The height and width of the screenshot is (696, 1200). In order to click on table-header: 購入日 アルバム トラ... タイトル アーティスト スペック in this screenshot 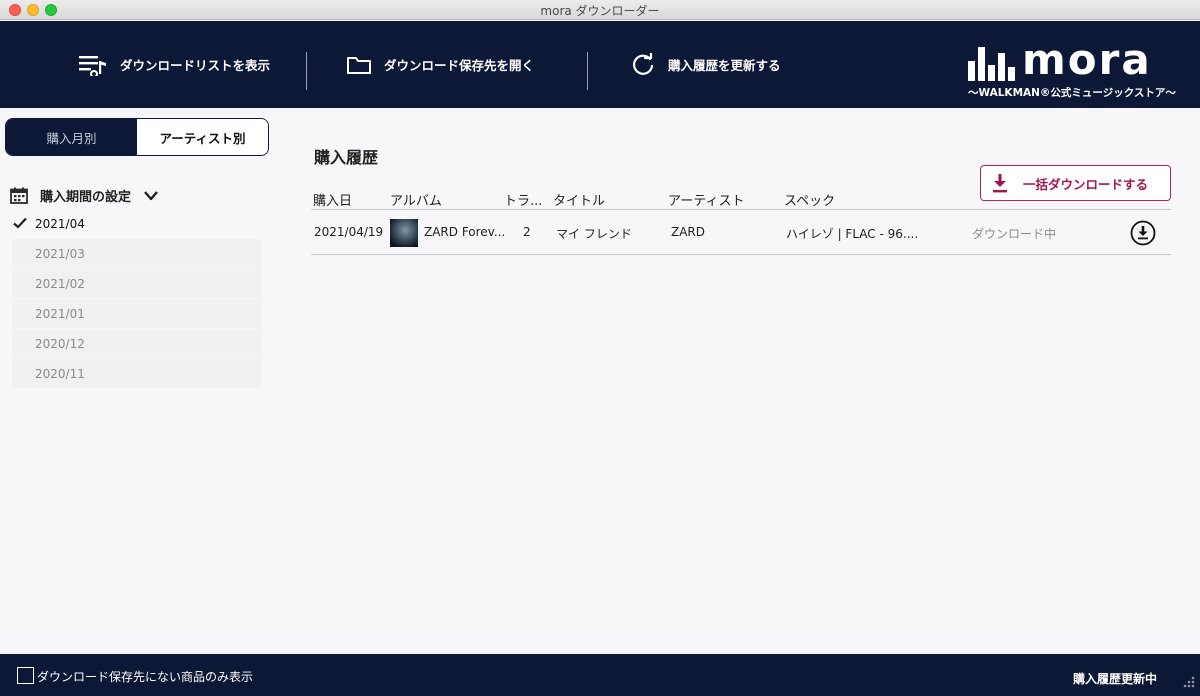, I will do `click(741, 199)`.